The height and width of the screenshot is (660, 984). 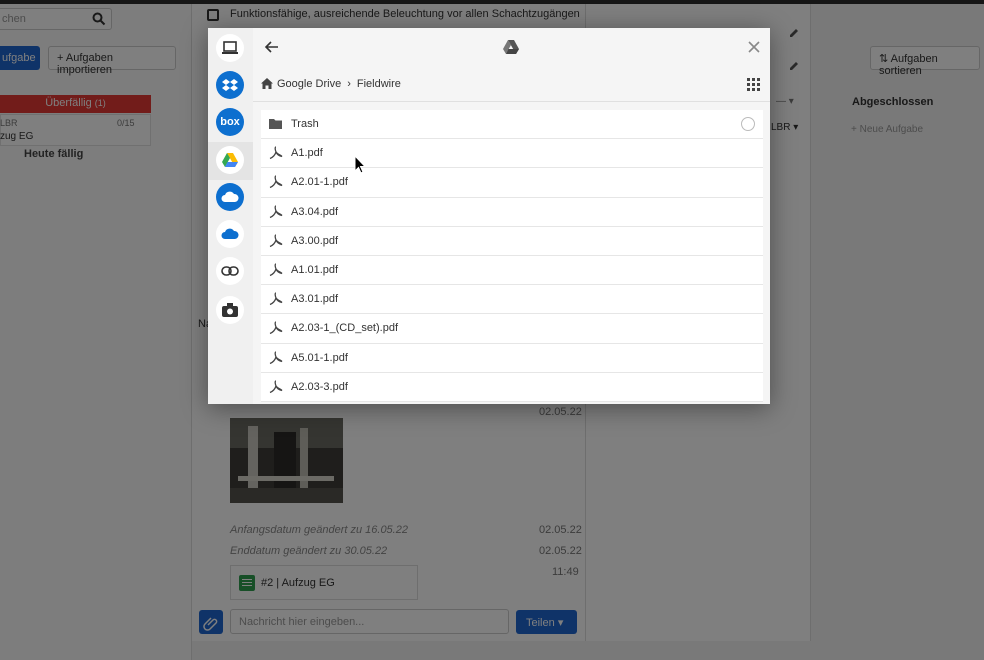 What do you see at coordinates (512, 183) in the screenshot?
I see `file-row: A2.01-1.pdf` at bounding box center [512, 183].